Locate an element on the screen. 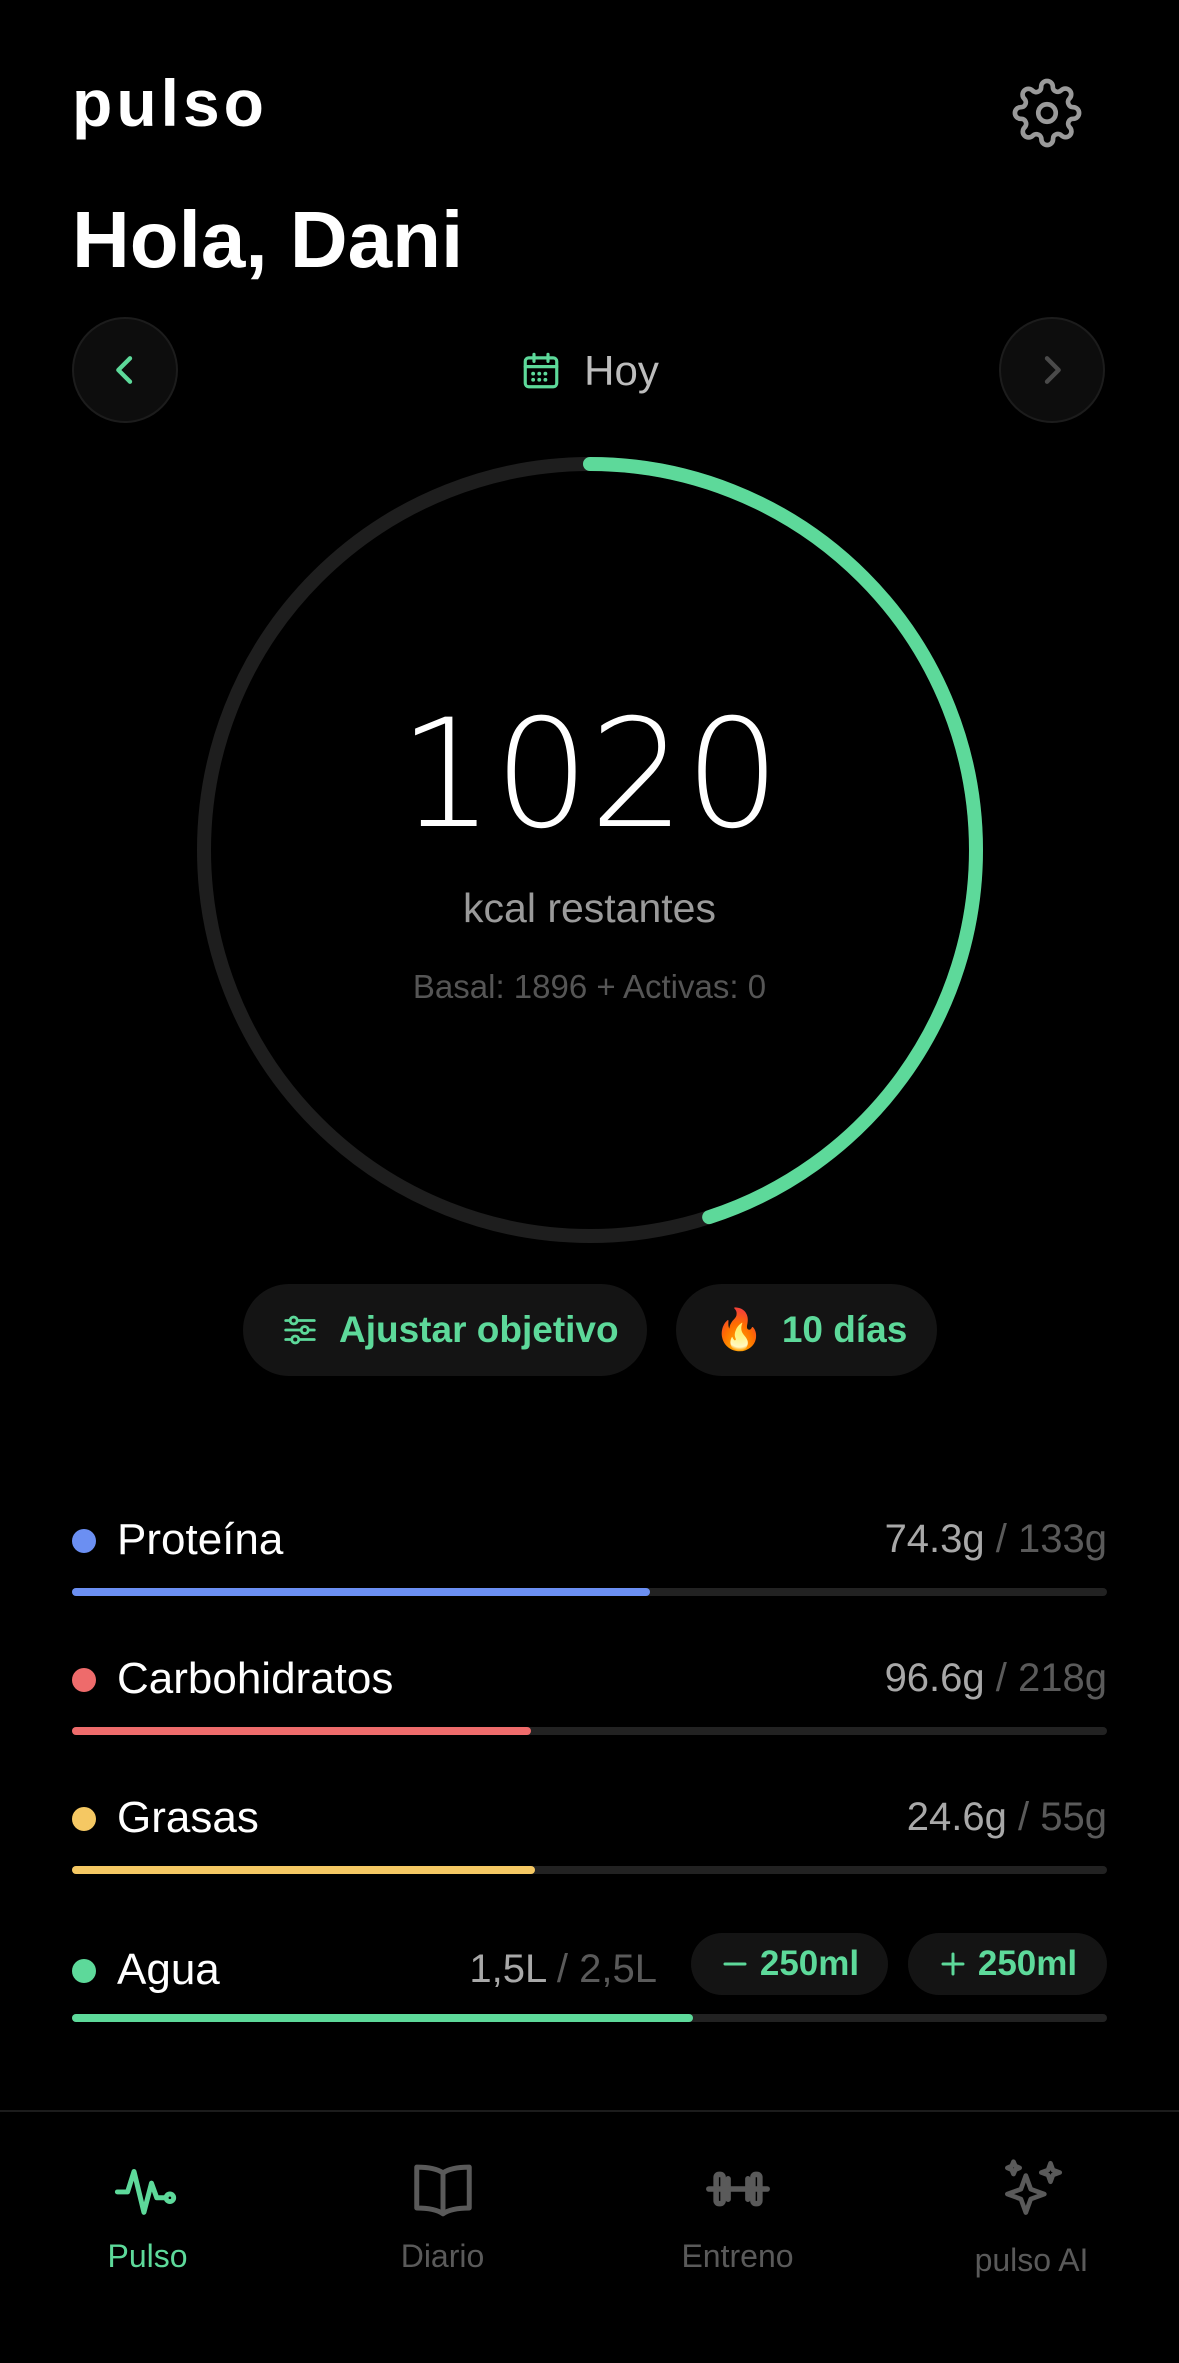 The image size is (1179, 2363). macro-name: Carbohidratos is located at coordinates (255, 1678).